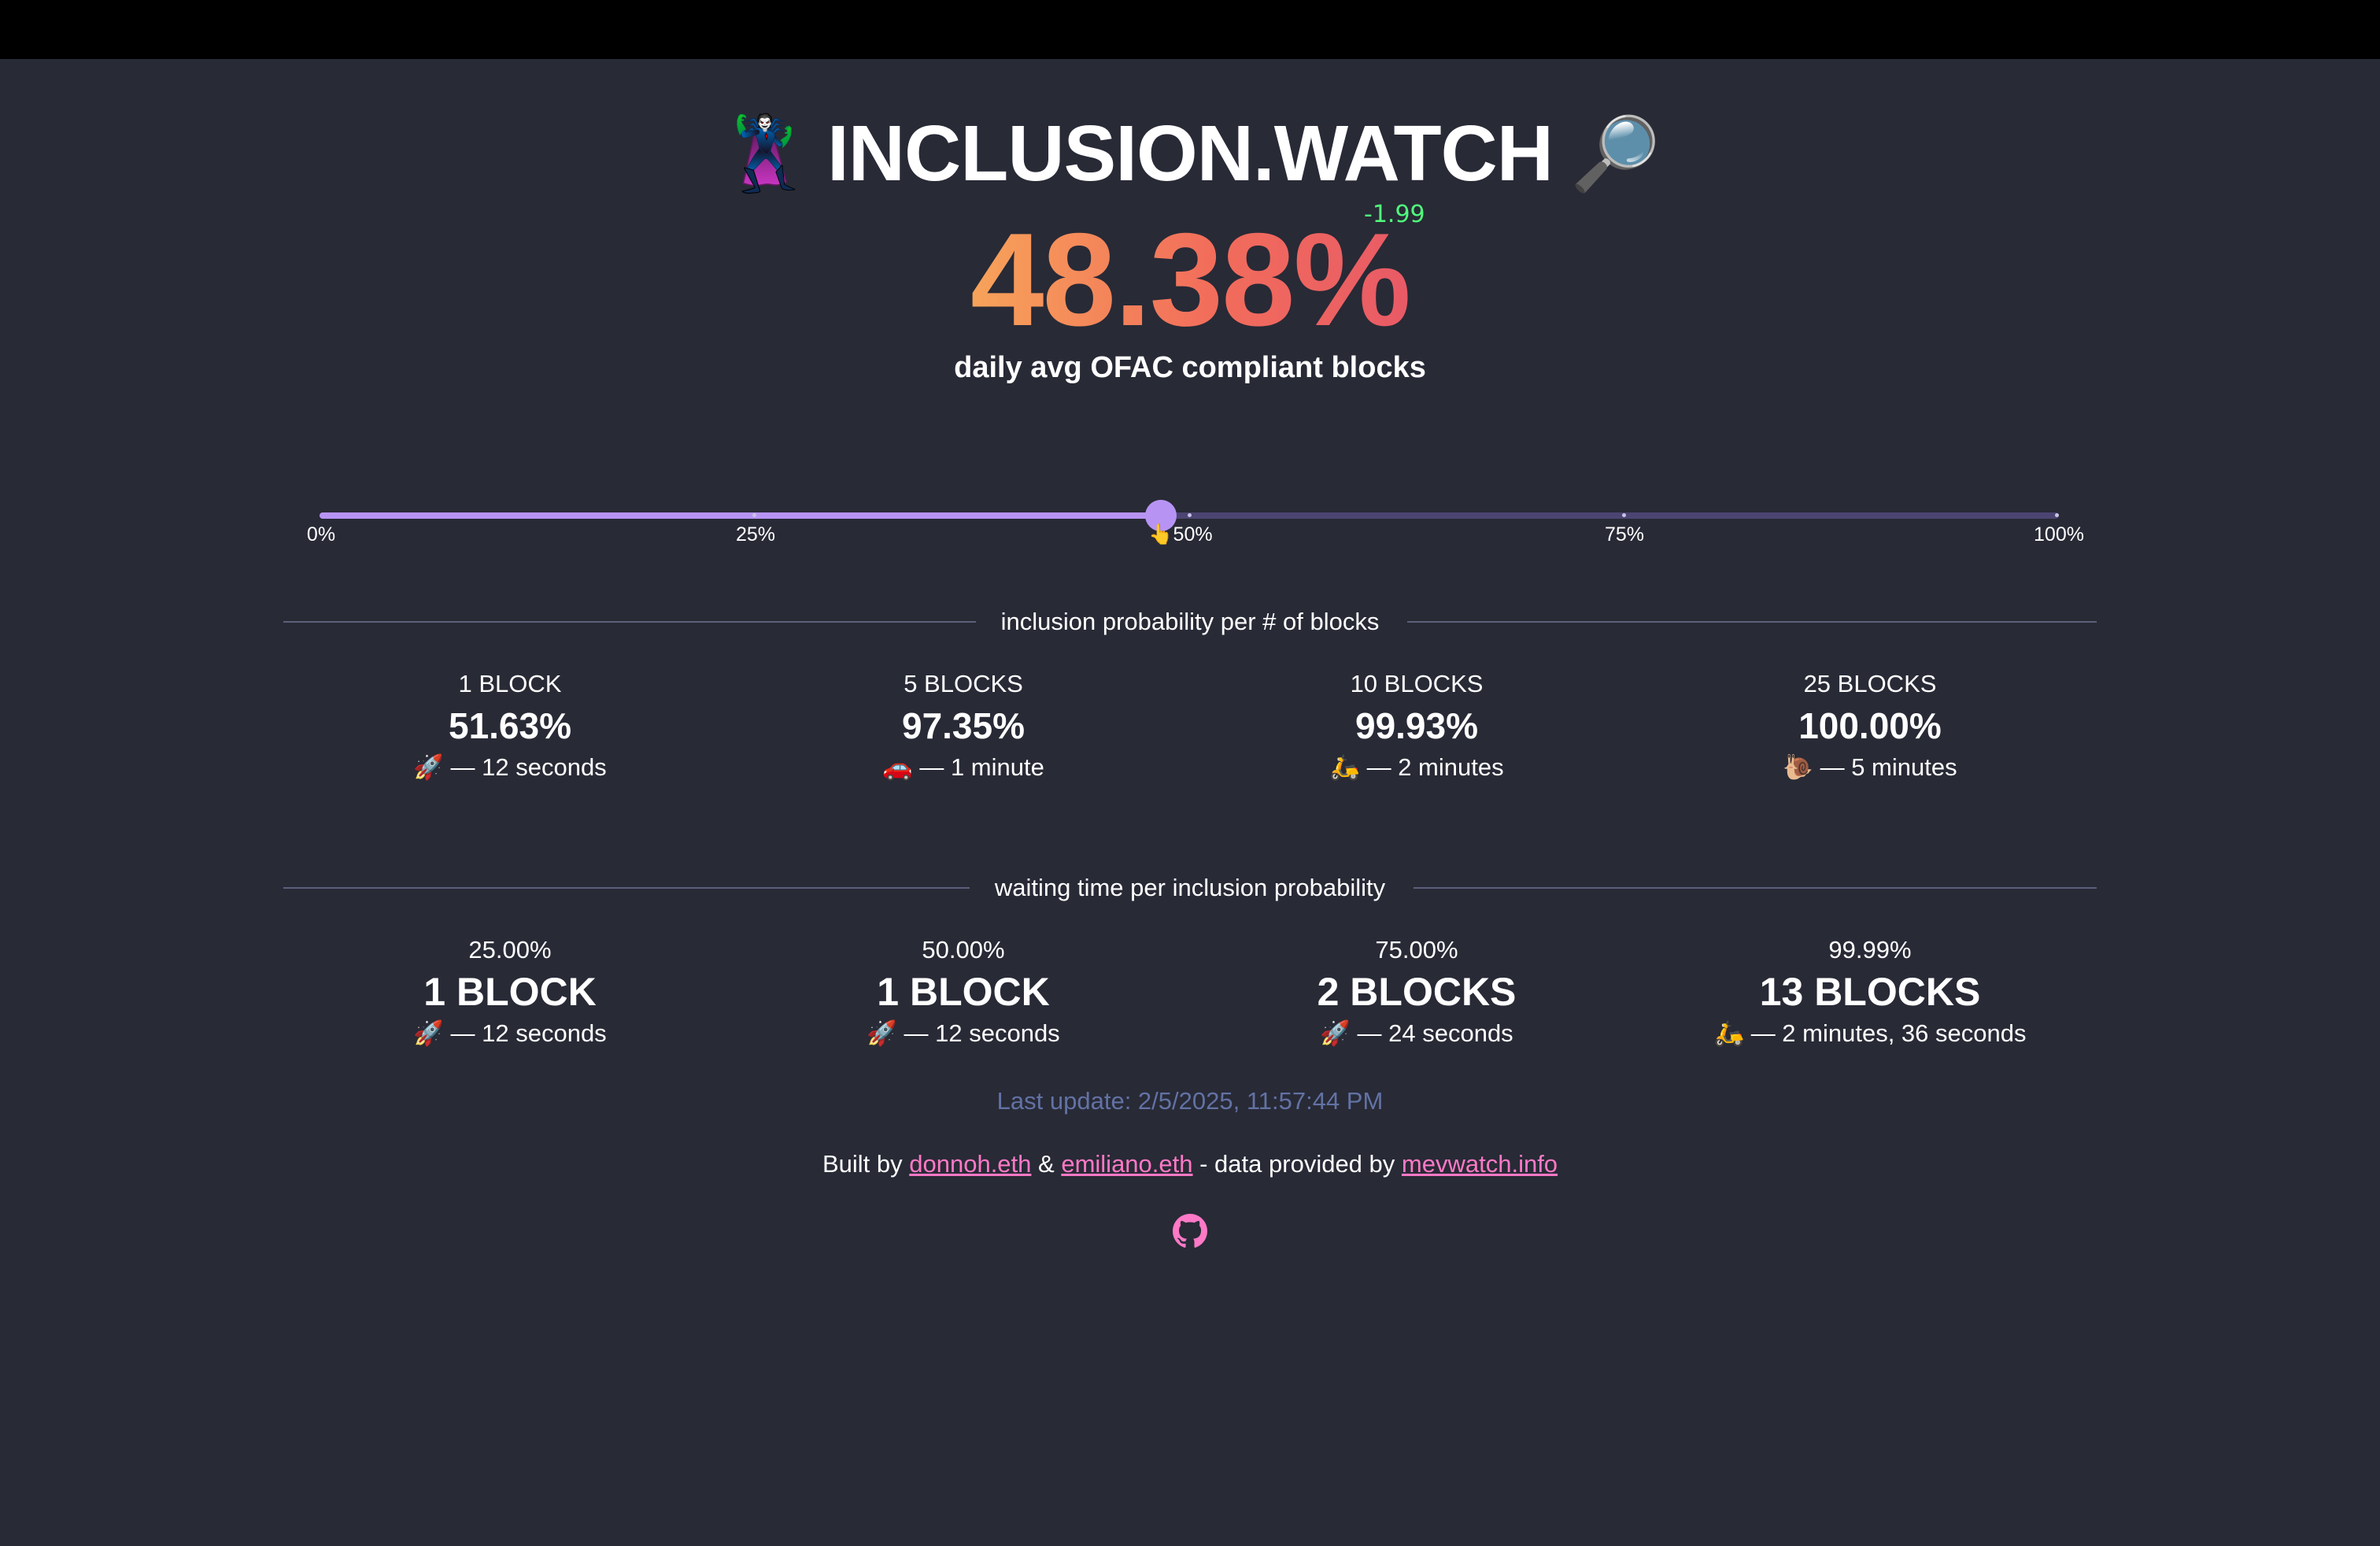  I want to click on section-divider-blocks: inclusion probability per # of blocks, so click(1190, 622).